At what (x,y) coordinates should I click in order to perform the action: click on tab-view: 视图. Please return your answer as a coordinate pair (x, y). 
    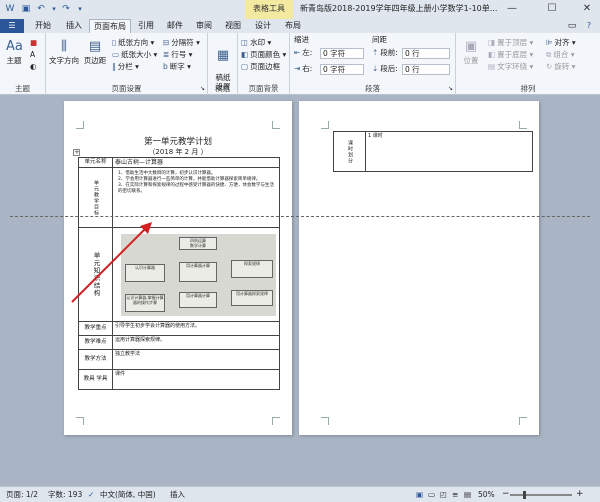
    Looking at the image, I should click on (233, 26).